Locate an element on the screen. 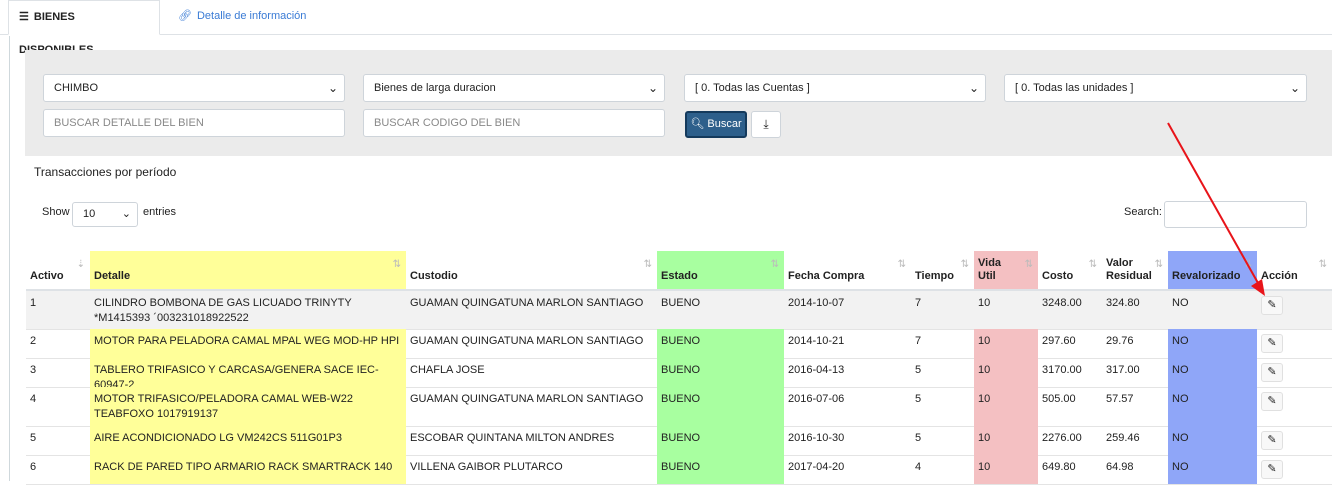  tab-detalle-informacion: 🔗︎ Detalle de información is located at coordinates (242, 16).